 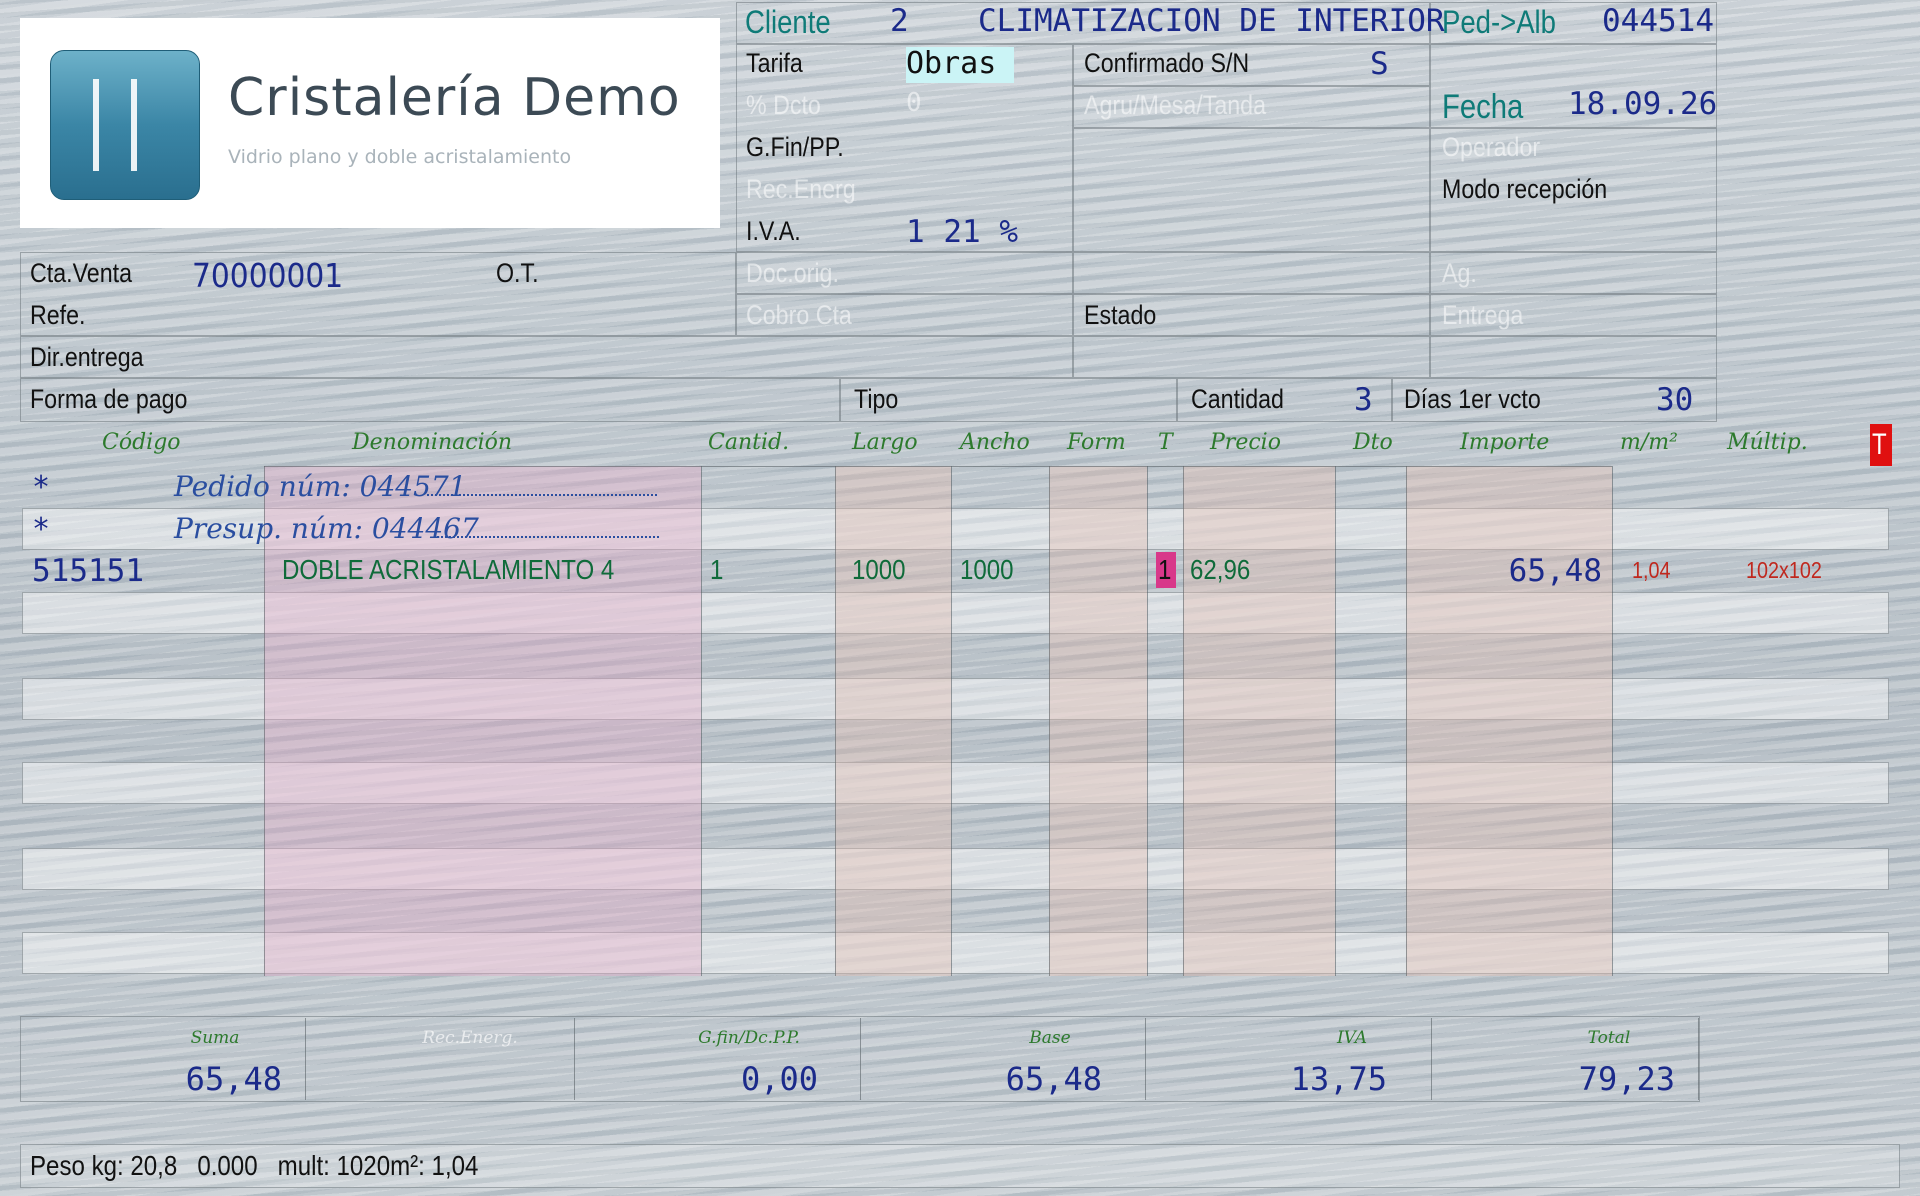 What do you see at coordinates (795, 147) in the screenshot?
I see `gfin-label: G.Fin/PP.` at bounding box center [795, 147].